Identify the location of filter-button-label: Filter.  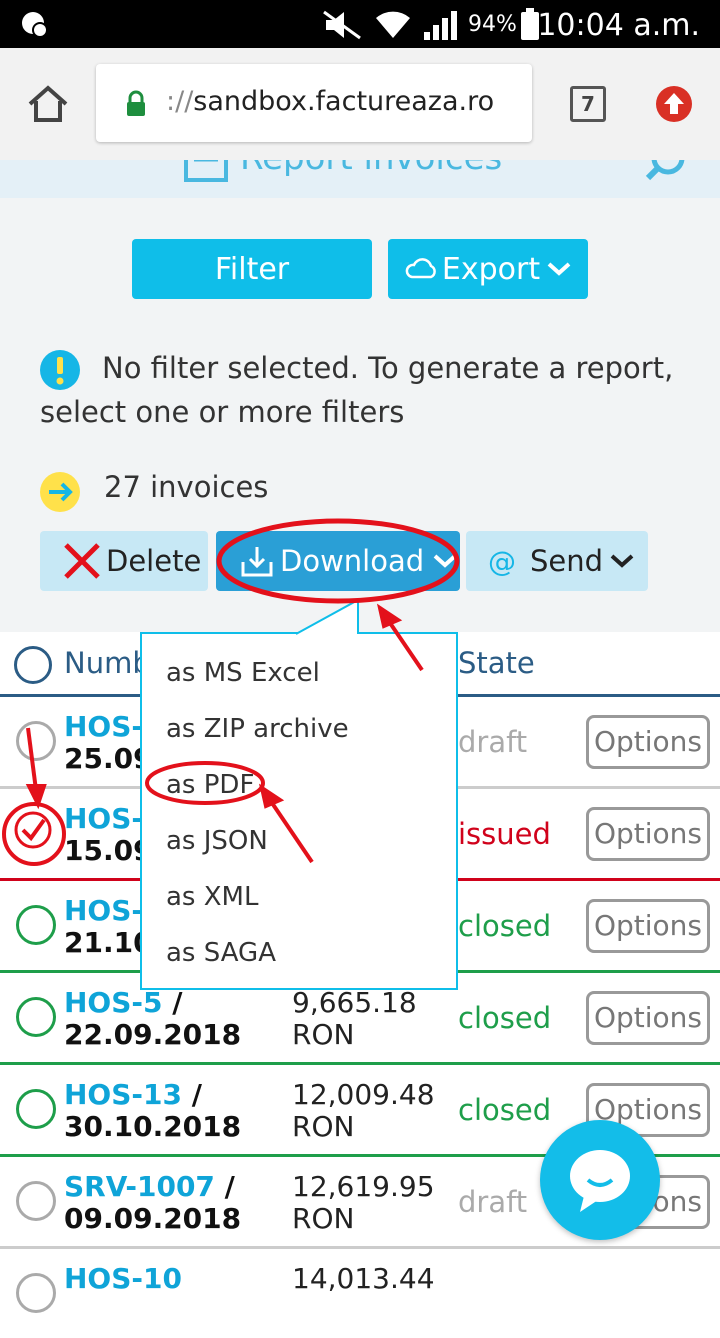
(252, 269).